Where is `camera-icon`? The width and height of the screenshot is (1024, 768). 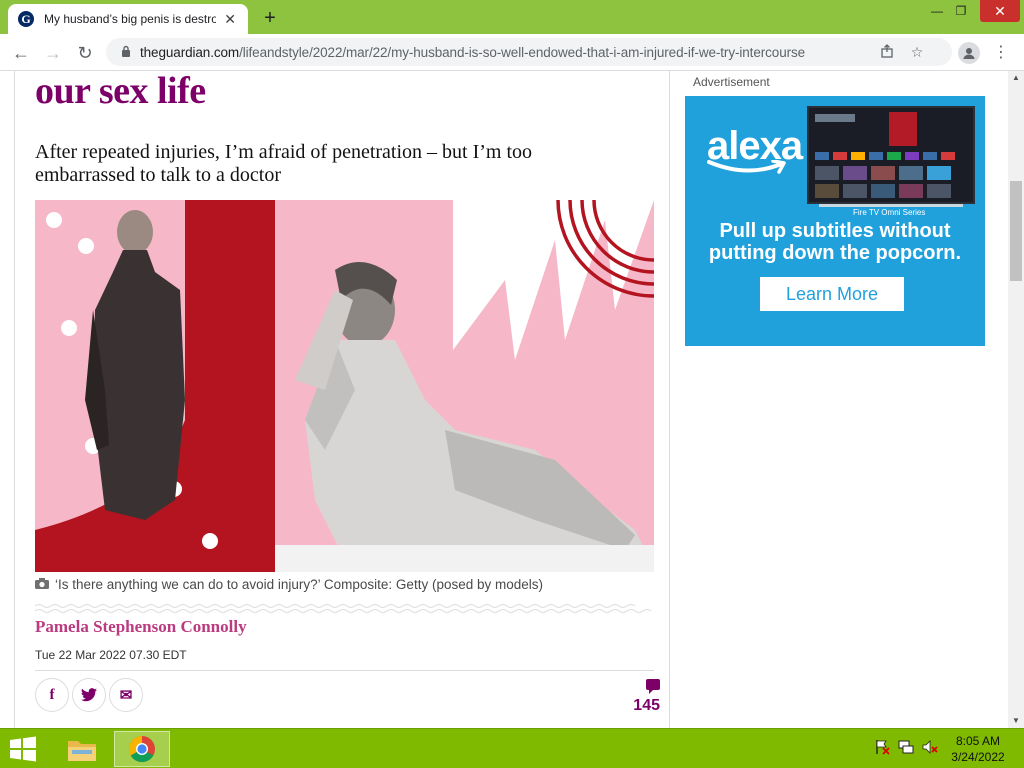 camera-icon is located at coordinates (42, 584).